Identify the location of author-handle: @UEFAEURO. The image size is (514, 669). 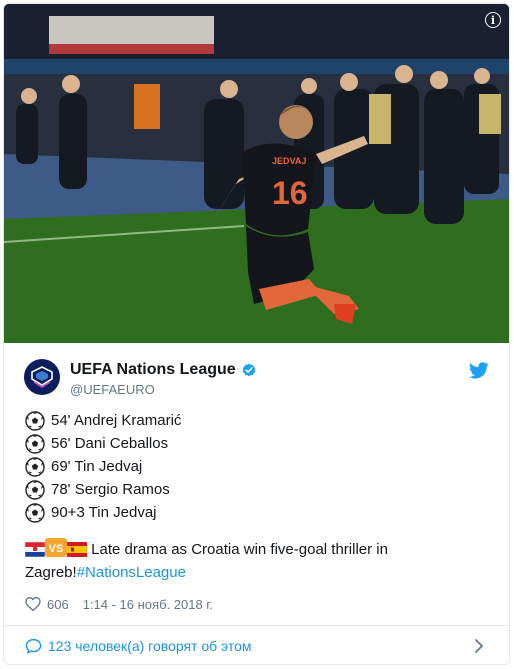
(112, 389).